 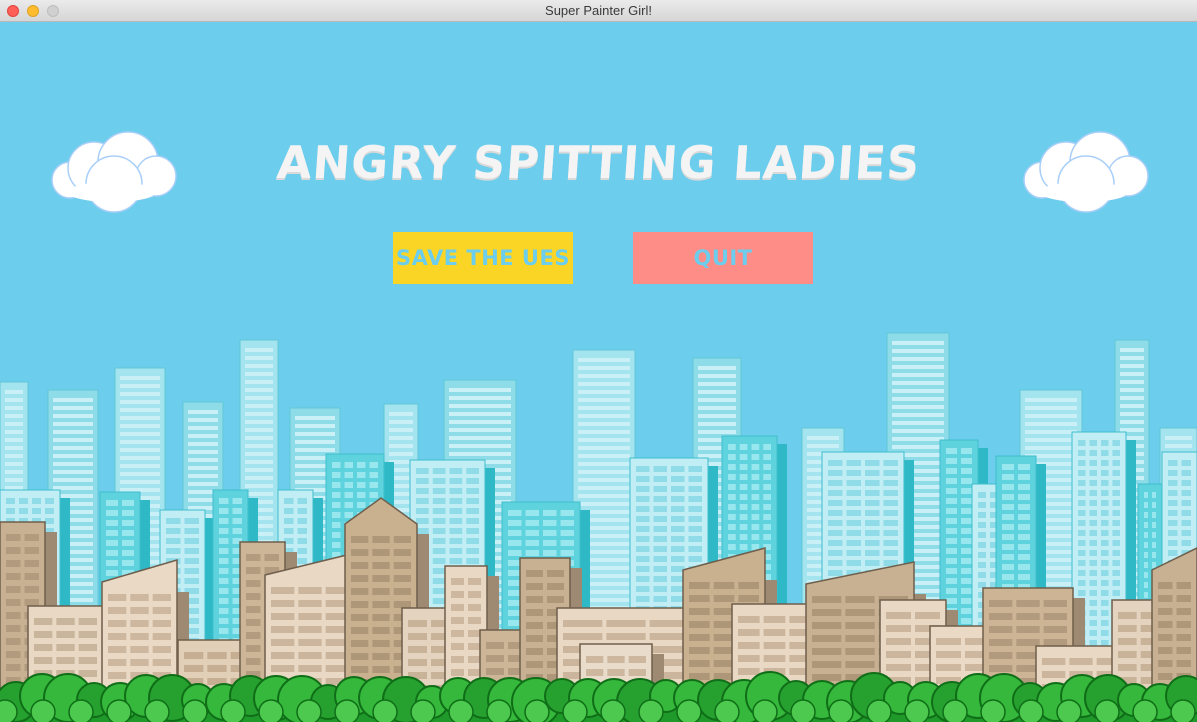 I want to click on window-title: Super Painter Girl!, so click(x=598, y=10).